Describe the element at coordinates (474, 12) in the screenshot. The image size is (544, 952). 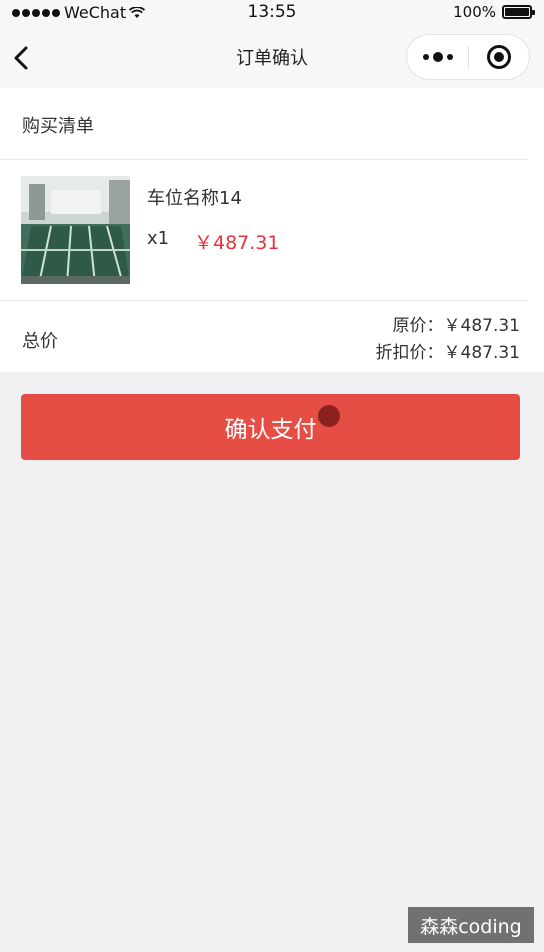
I see `battery-percentage: 100%` at that location.